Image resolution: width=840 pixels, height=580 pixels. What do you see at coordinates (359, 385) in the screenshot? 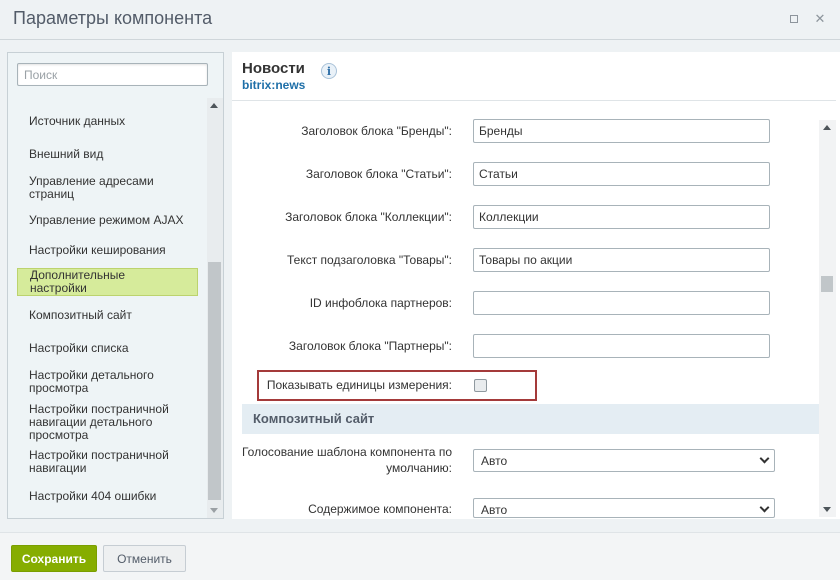
I see `checkbox-label: Показывать единицы измерения:` at bounding box center [359, 385].